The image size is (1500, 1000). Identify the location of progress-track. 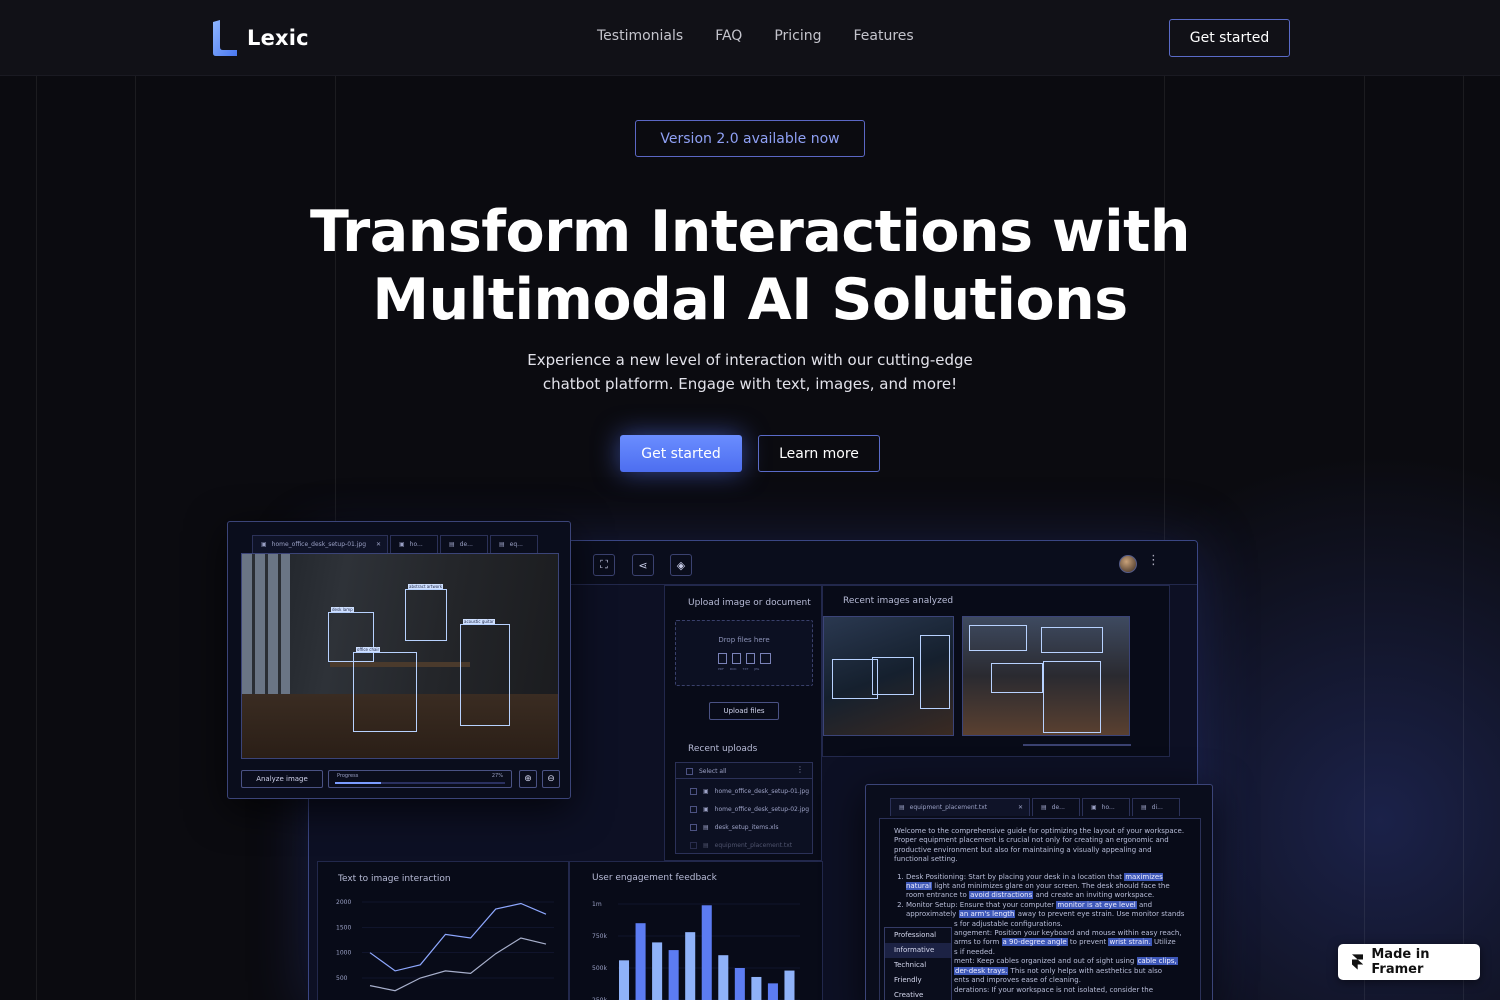
(420, 783).